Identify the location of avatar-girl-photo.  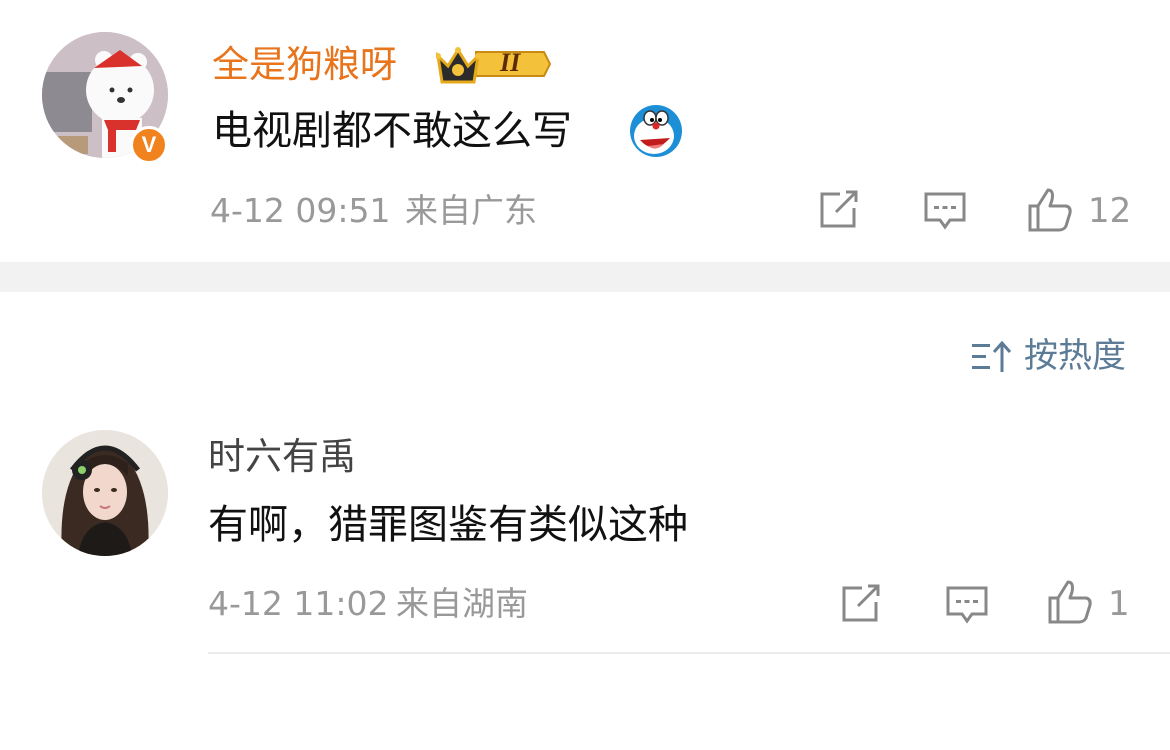
(105, 493).